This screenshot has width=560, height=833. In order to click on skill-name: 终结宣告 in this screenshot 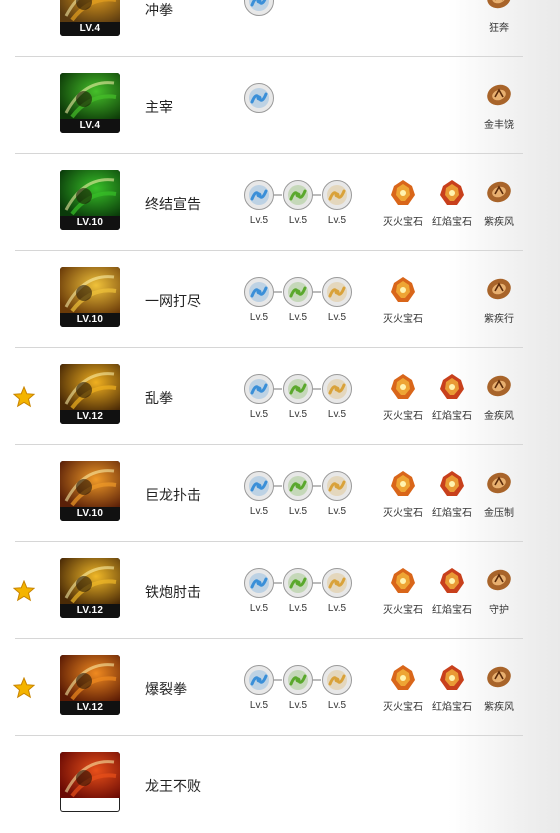, I will do `click(173, 204)`.